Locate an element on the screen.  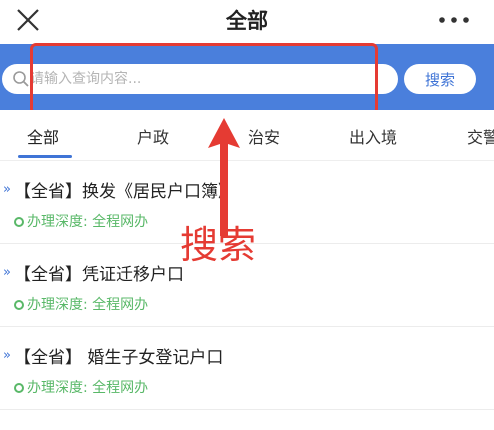
item-title: 【全省】 婚生子女登记户口 is located at coordinates (119, 358).